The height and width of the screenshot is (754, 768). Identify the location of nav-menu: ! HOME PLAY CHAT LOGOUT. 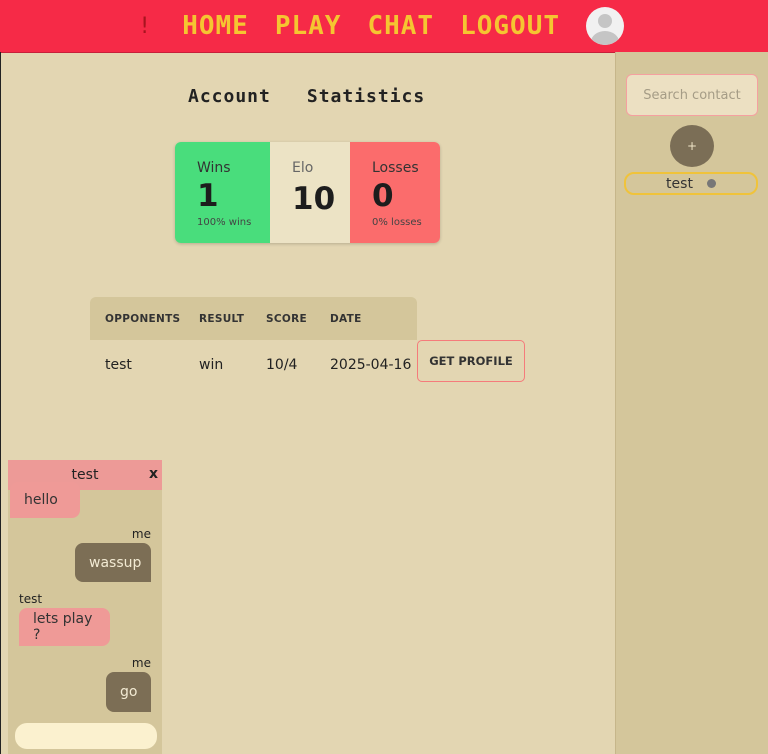
(381, 26).